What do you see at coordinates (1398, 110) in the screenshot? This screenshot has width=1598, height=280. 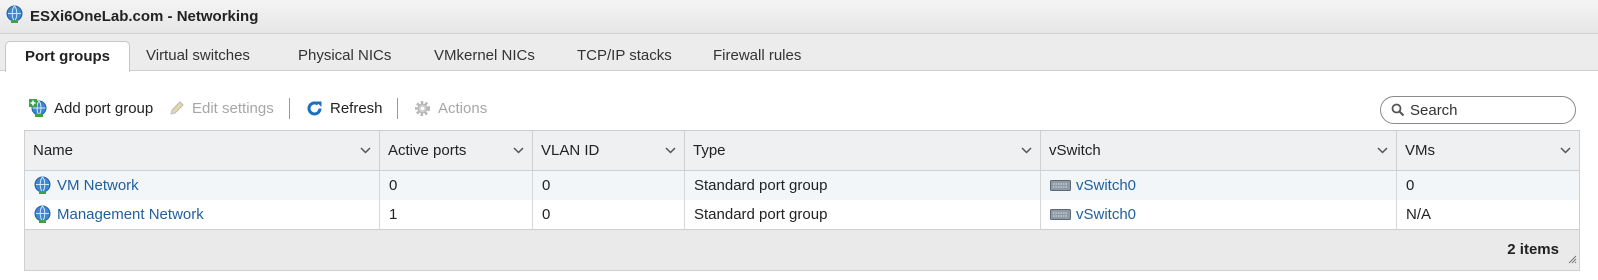 I see `search-icon` at bounding box center [1398, 110].